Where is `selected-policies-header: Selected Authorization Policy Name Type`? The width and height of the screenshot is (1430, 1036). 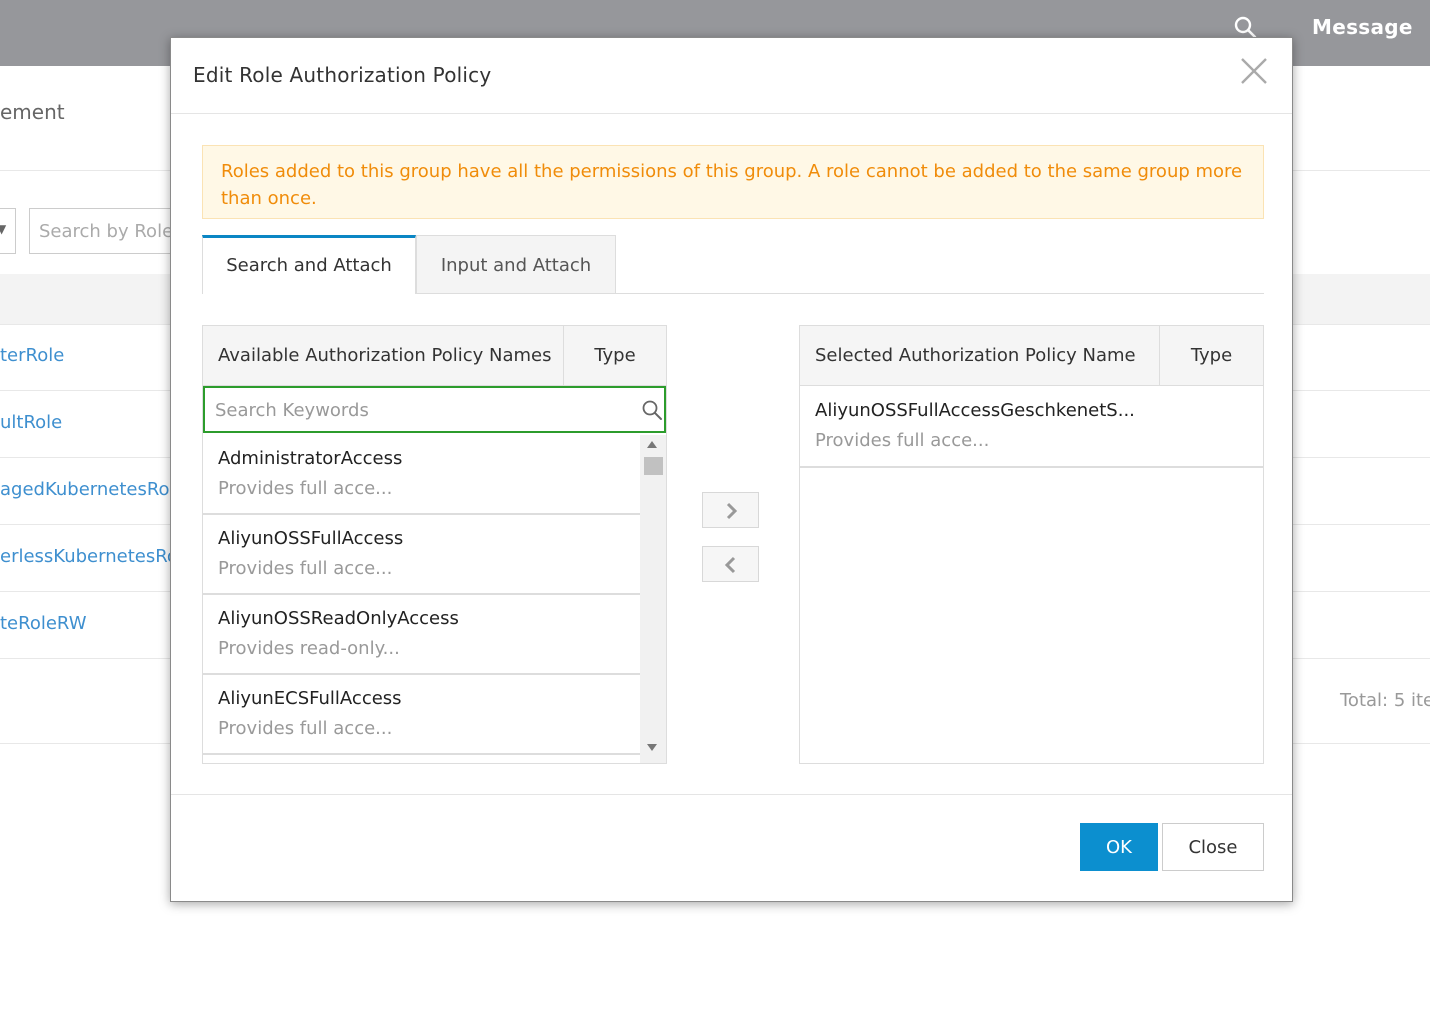
selected-policies-header: Selected Authorization Policy Name Type is located at coordinates (1031, 356).